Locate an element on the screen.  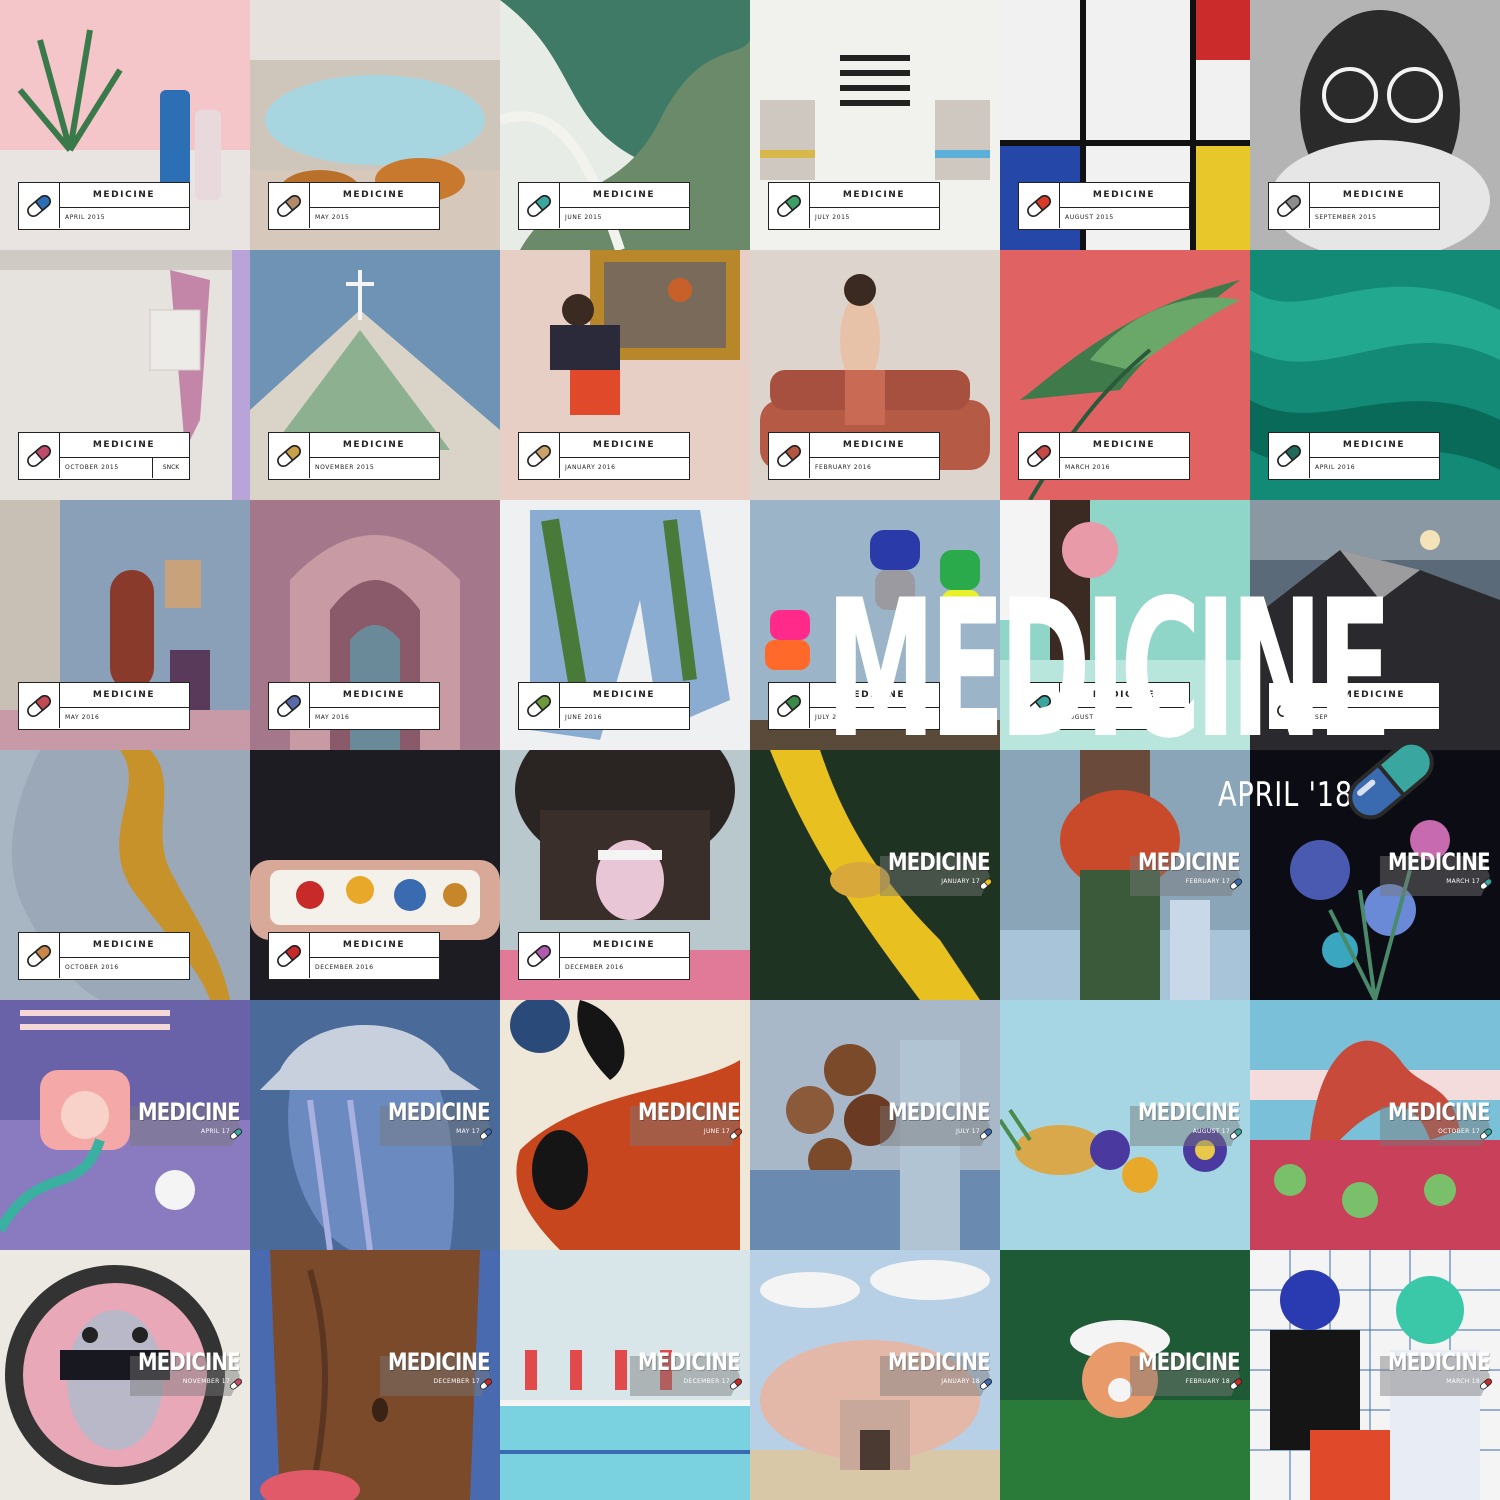
issue-logo: MEDICINE JANUARY 18 is located at coordinates (940, 1374).